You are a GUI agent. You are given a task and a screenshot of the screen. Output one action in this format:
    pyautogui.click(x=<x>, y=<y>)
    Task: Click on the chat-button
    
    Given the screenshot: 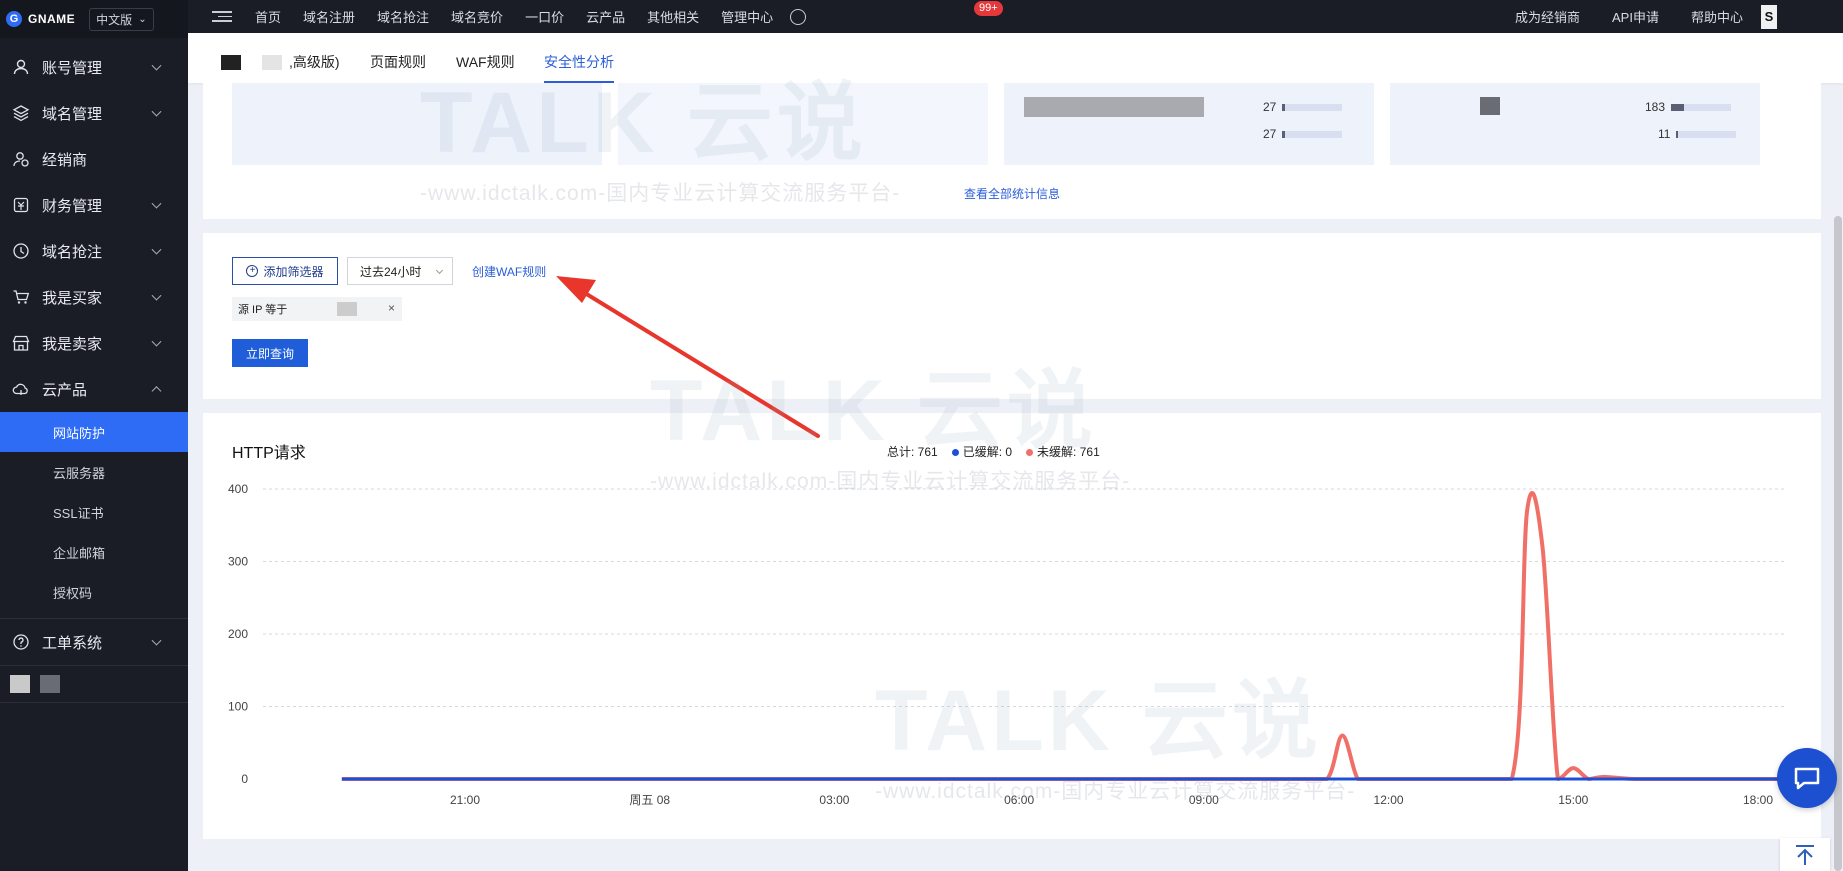 What is the action you would take?
    pyautogui.click(x=1807, y=778)
    